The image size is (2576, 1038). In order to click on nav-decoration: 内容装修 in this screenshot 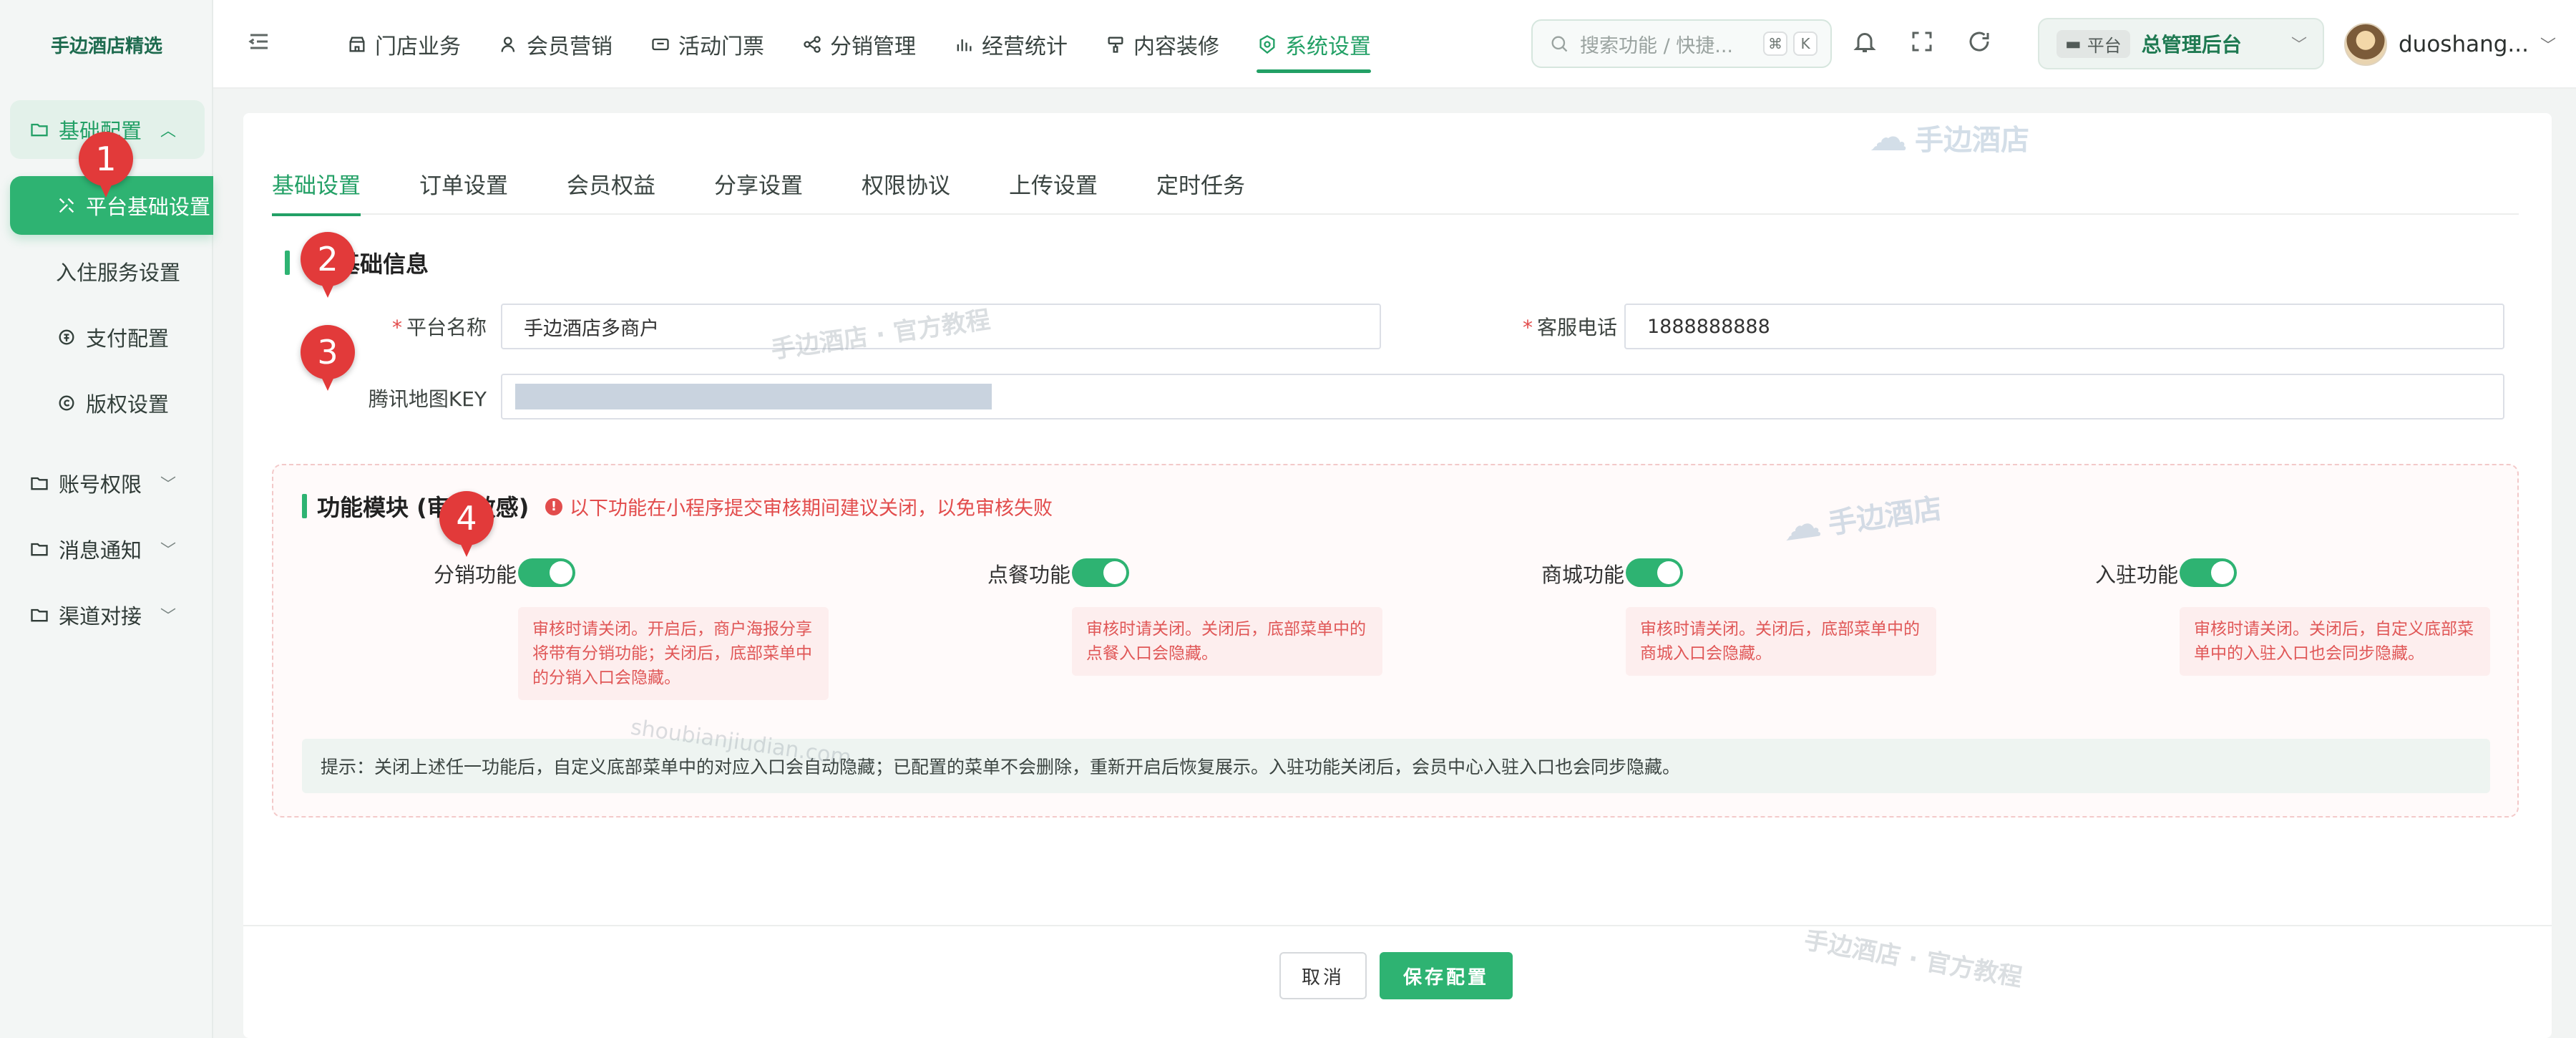, I will do `click(1162, 45)`.